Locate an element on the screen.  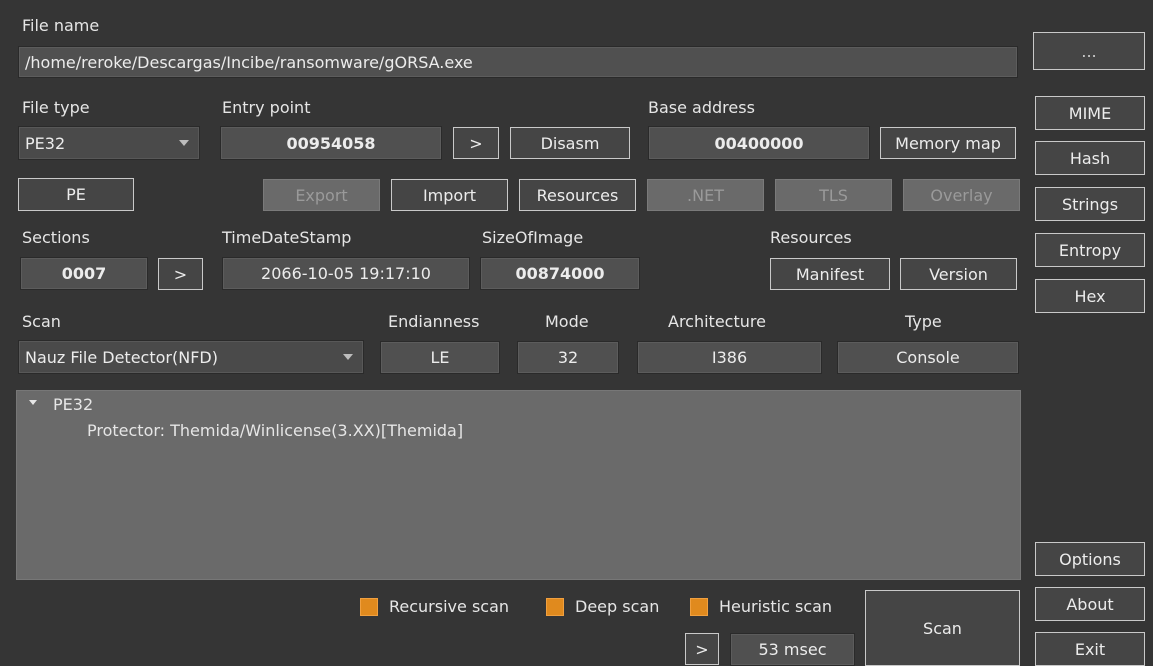
manifest-button: Manifest is located at coordinates (830, 274).